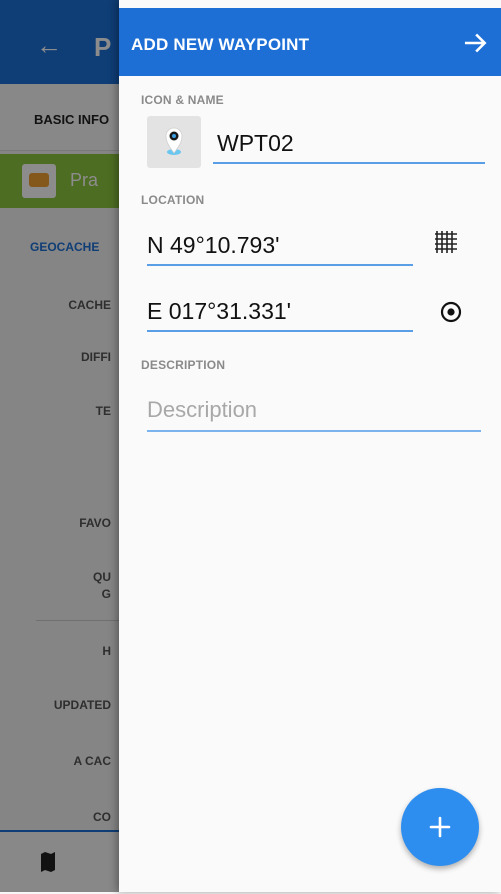  Describe the element at coordinates (314, 411) in the screenshot. I see `description-field` at that location.